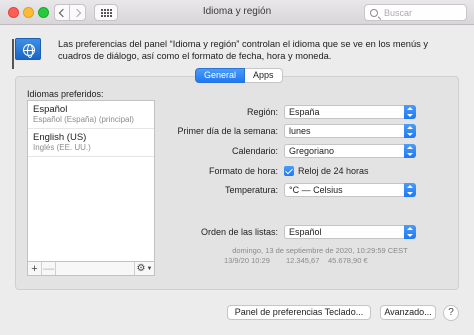 Image resolution: width=474 pixels, height=335 pixels. I want to click on list-item: English (US) Inglés (EE. UU.), so click(91, 143).